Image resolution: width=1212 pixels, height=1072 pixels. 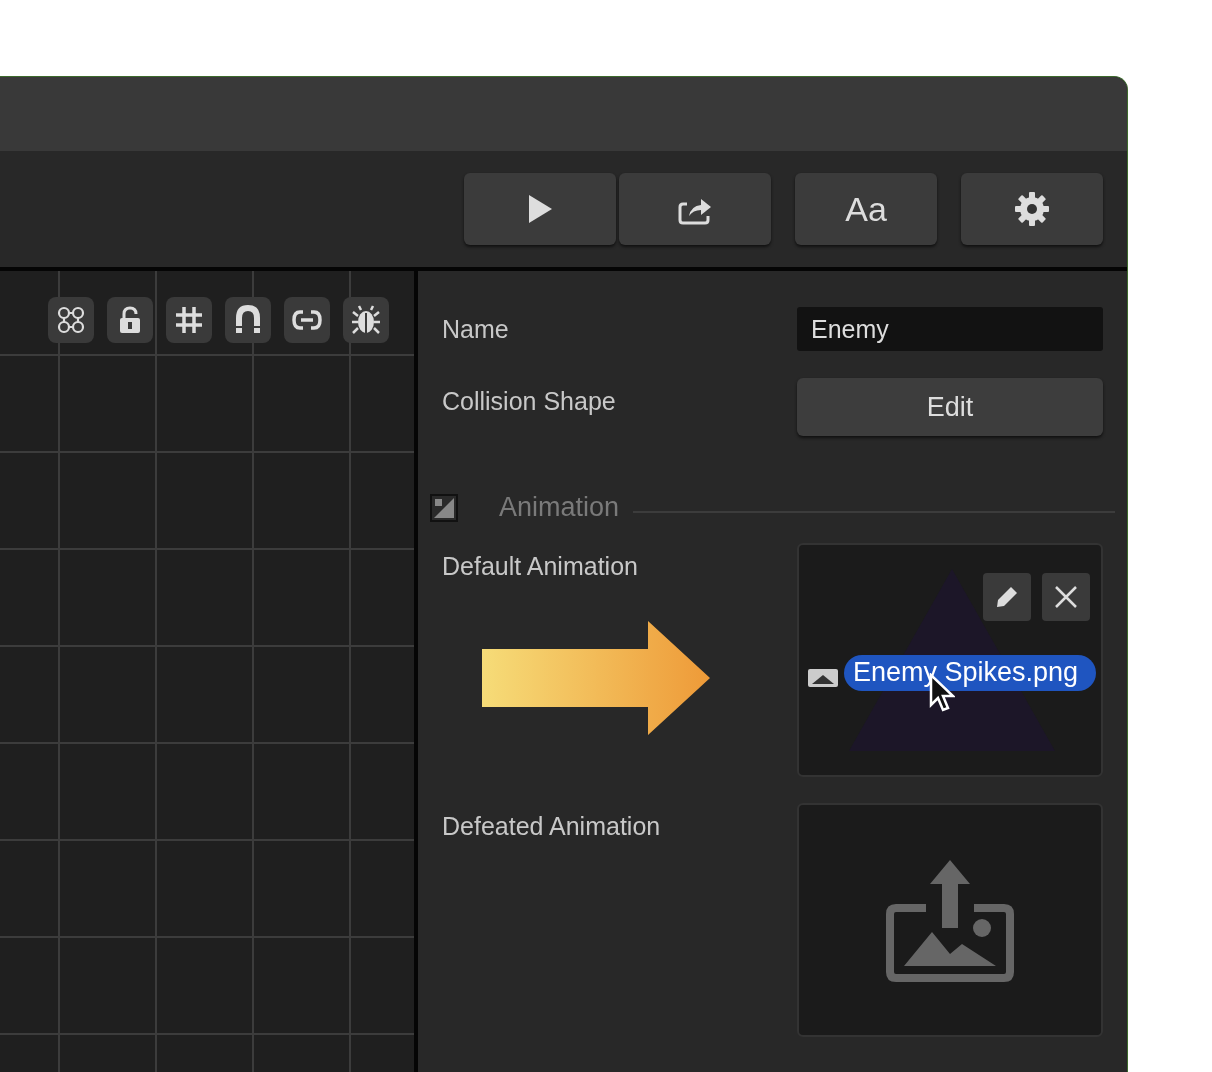 I want to click on name-field: Enemy, so click(x=950, y=329).